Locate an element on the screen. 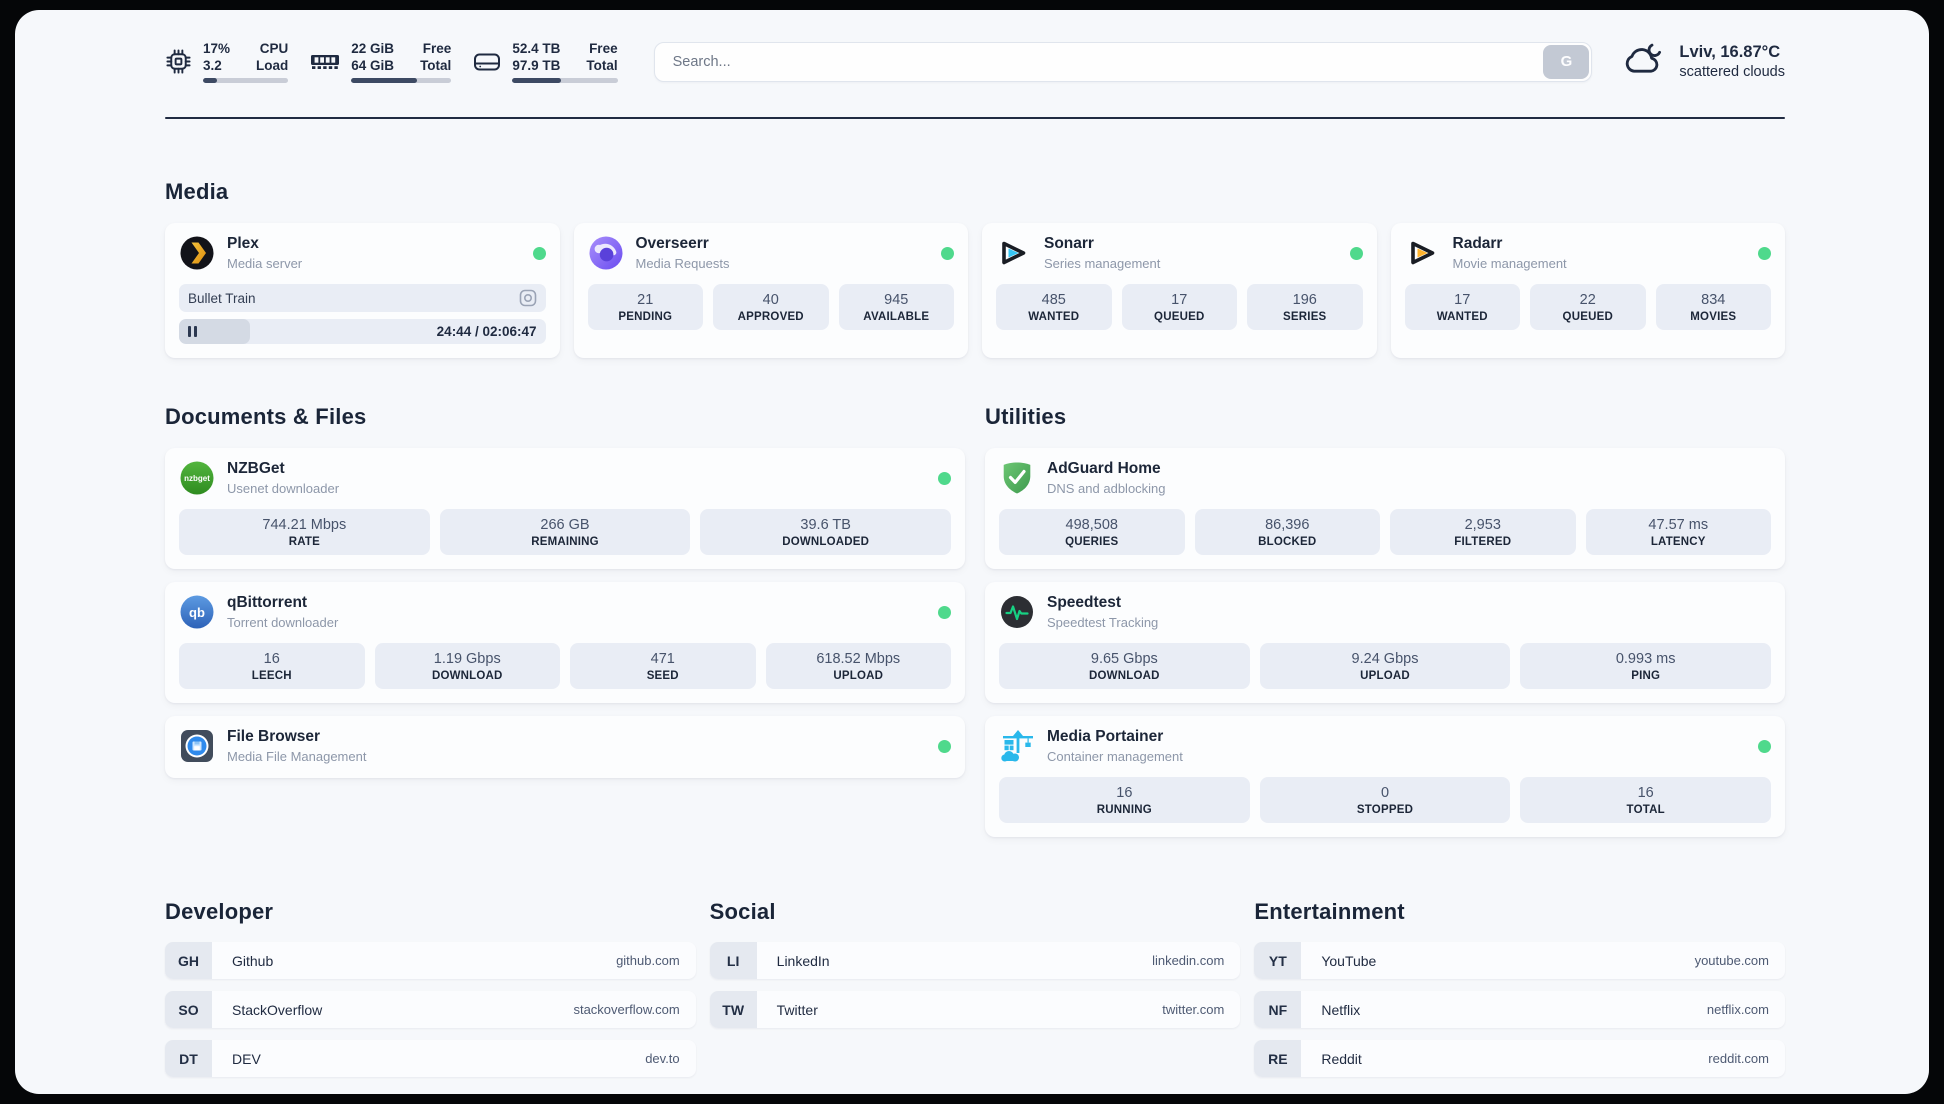  stat-upload: 9.24 Gbps UPLOAD is located at coordinates (1385, 666).